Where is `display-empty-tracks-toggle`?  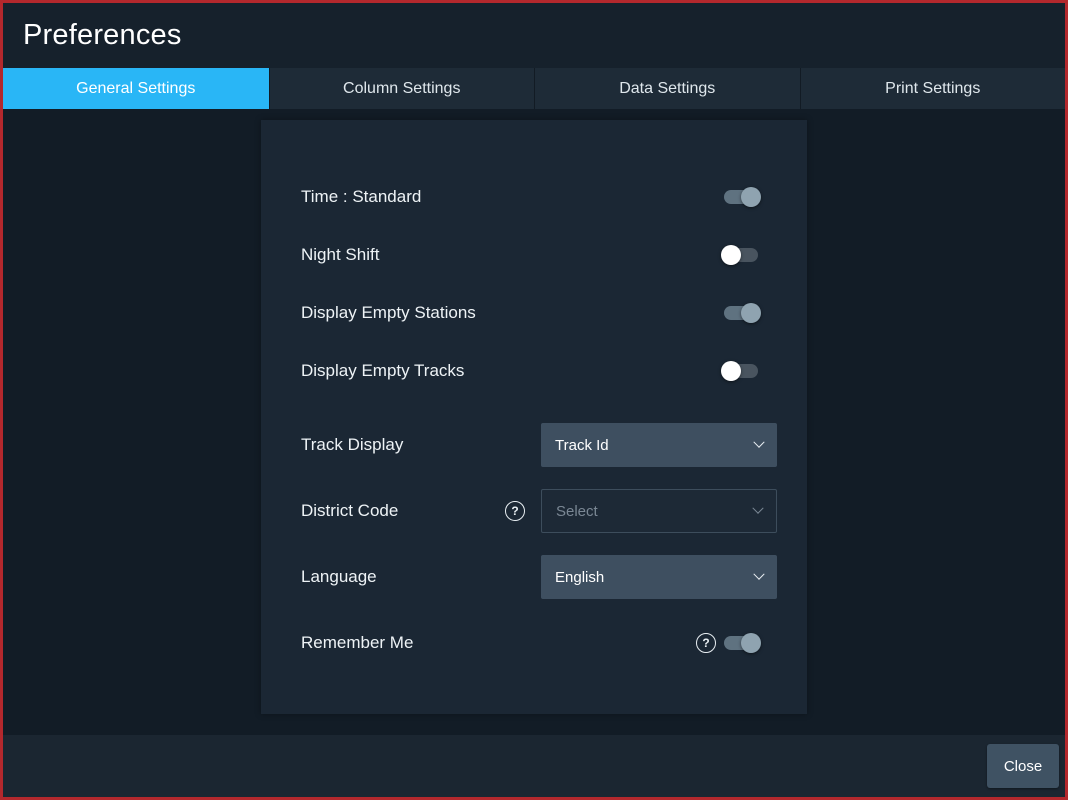 display-empty-tracks-toggle is located at coordinates (739, 371).